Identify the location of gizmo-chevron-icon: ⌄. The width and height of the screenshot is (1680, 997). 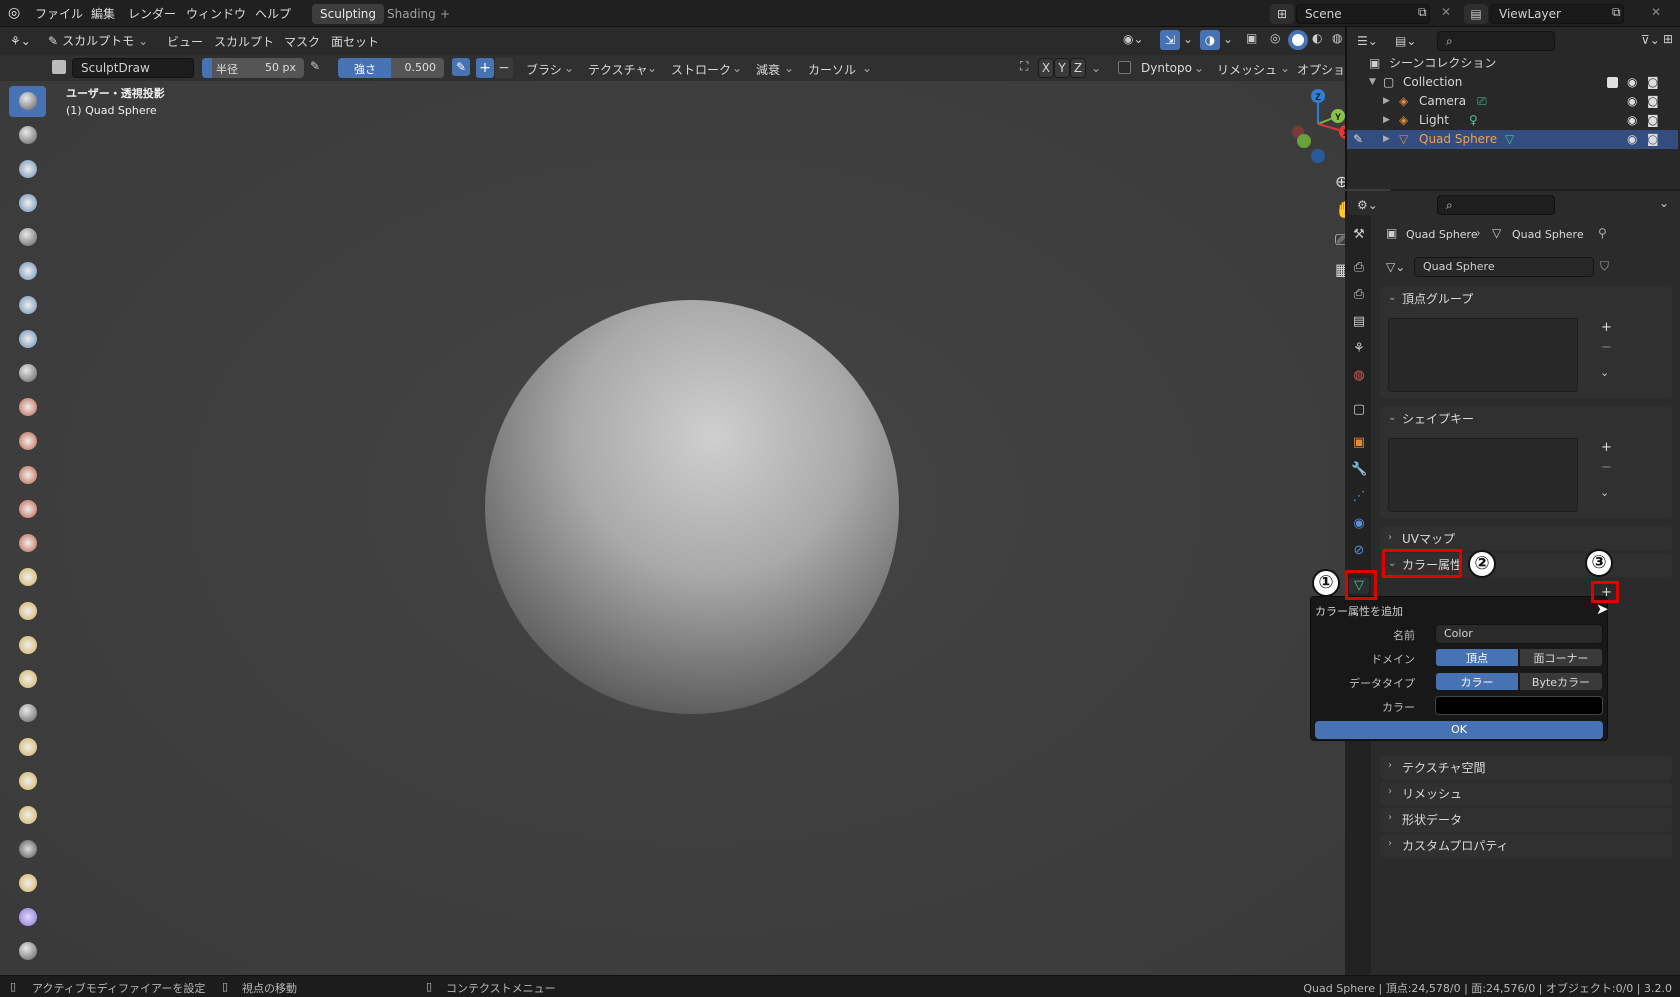
(1188, 39).